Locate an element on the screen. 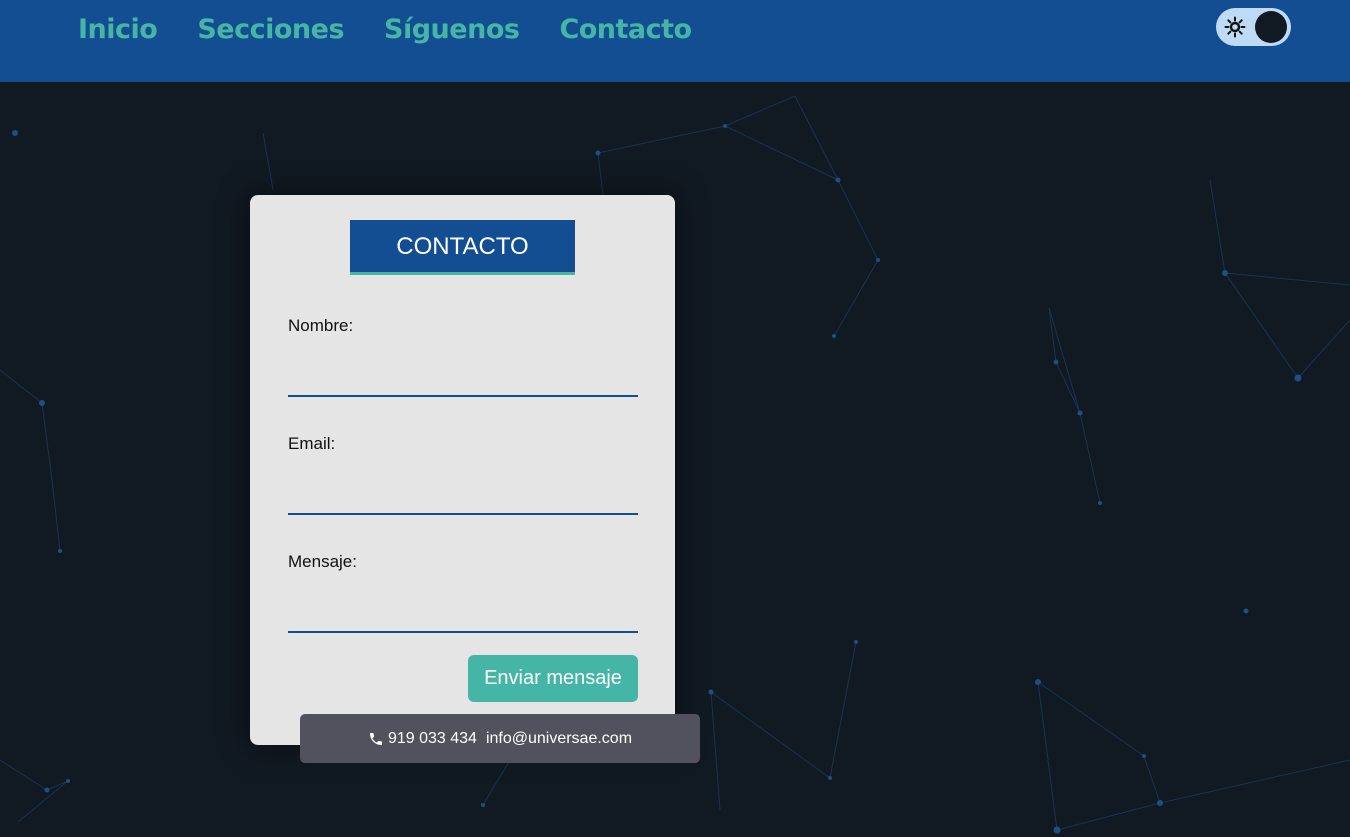 The width and height of the screenshot is (1350, 837). phone-info: 919 033 434 is located at coordinates (422, 739).